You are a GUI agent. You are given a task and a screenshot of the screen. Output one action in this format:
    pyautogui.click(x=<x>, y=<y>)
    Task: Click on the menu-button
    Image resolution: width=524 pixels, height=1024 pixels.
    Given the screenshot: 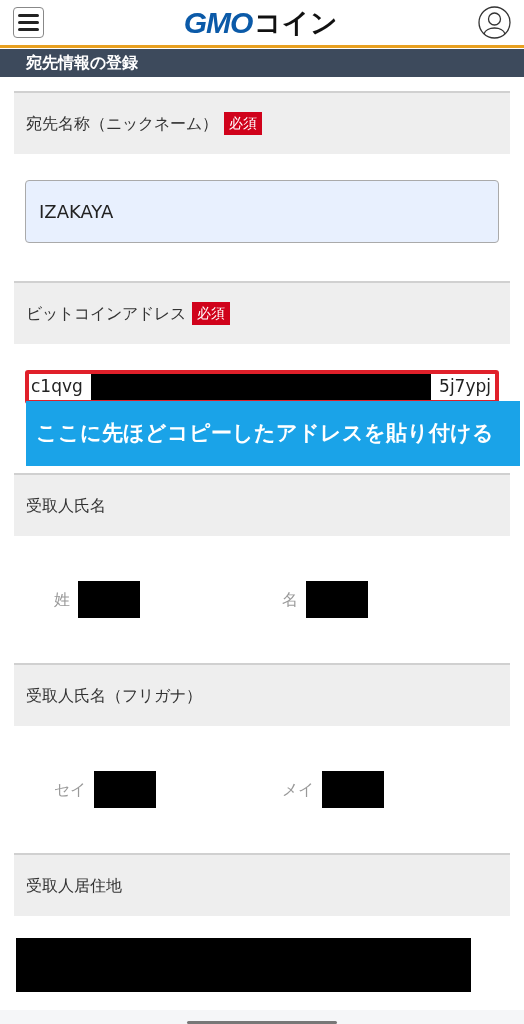 What is the action you would take?
    pyautogui.click(x=28, y=22)
    